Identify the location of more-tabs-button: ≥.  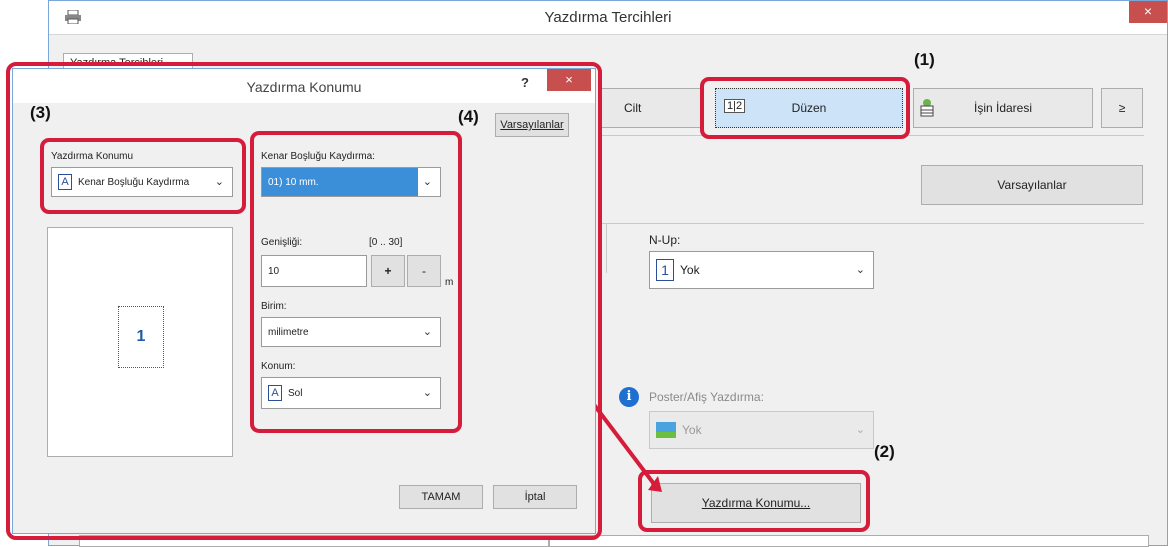
(1122, 108).